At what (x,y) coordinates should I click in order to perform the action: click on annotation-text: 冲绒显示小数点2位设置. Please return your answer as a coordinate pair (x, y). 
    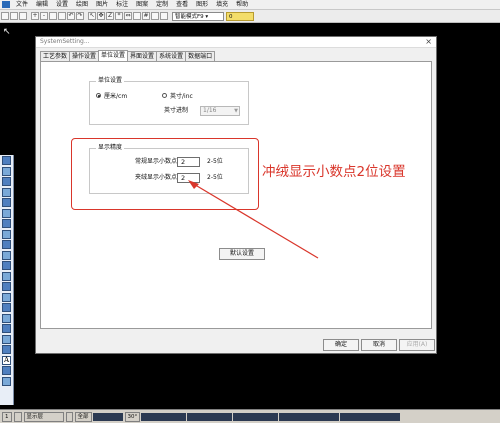
    Looking at the image, I should click on (334, 172).